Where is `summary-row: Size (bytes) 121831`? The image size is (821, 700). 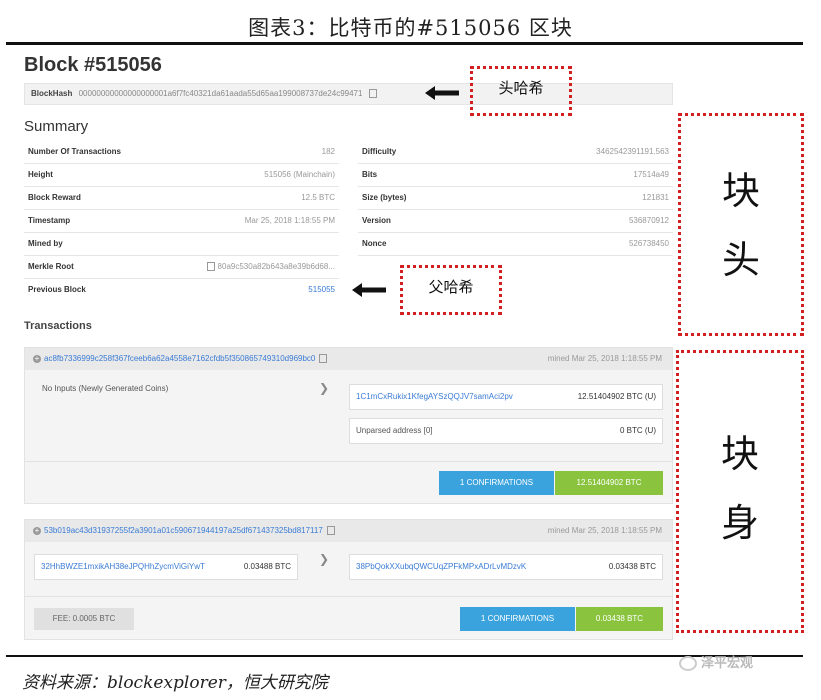 summary-row: Size (bytes) 121831 is located at coordinates (515, 198).